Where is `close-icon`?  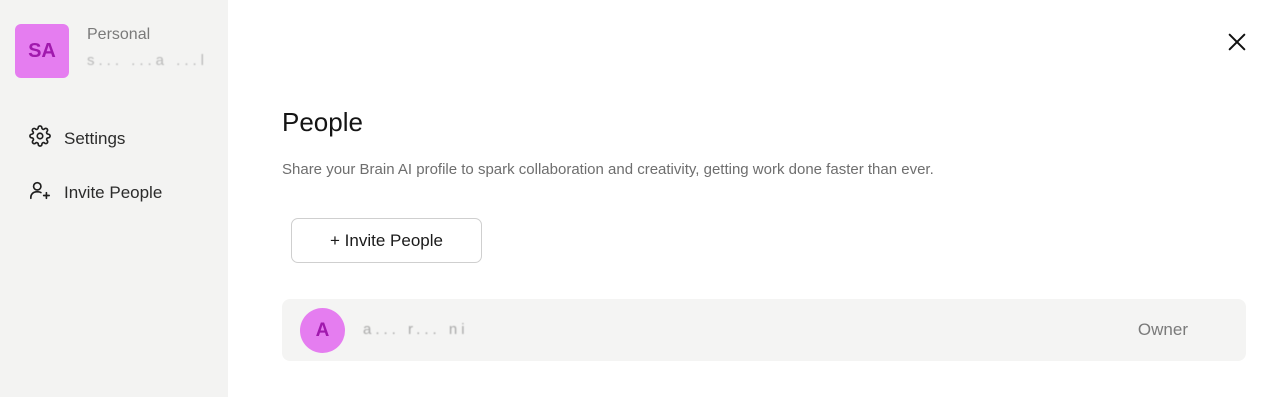
close-icon is located at coordinates (1237, 45).